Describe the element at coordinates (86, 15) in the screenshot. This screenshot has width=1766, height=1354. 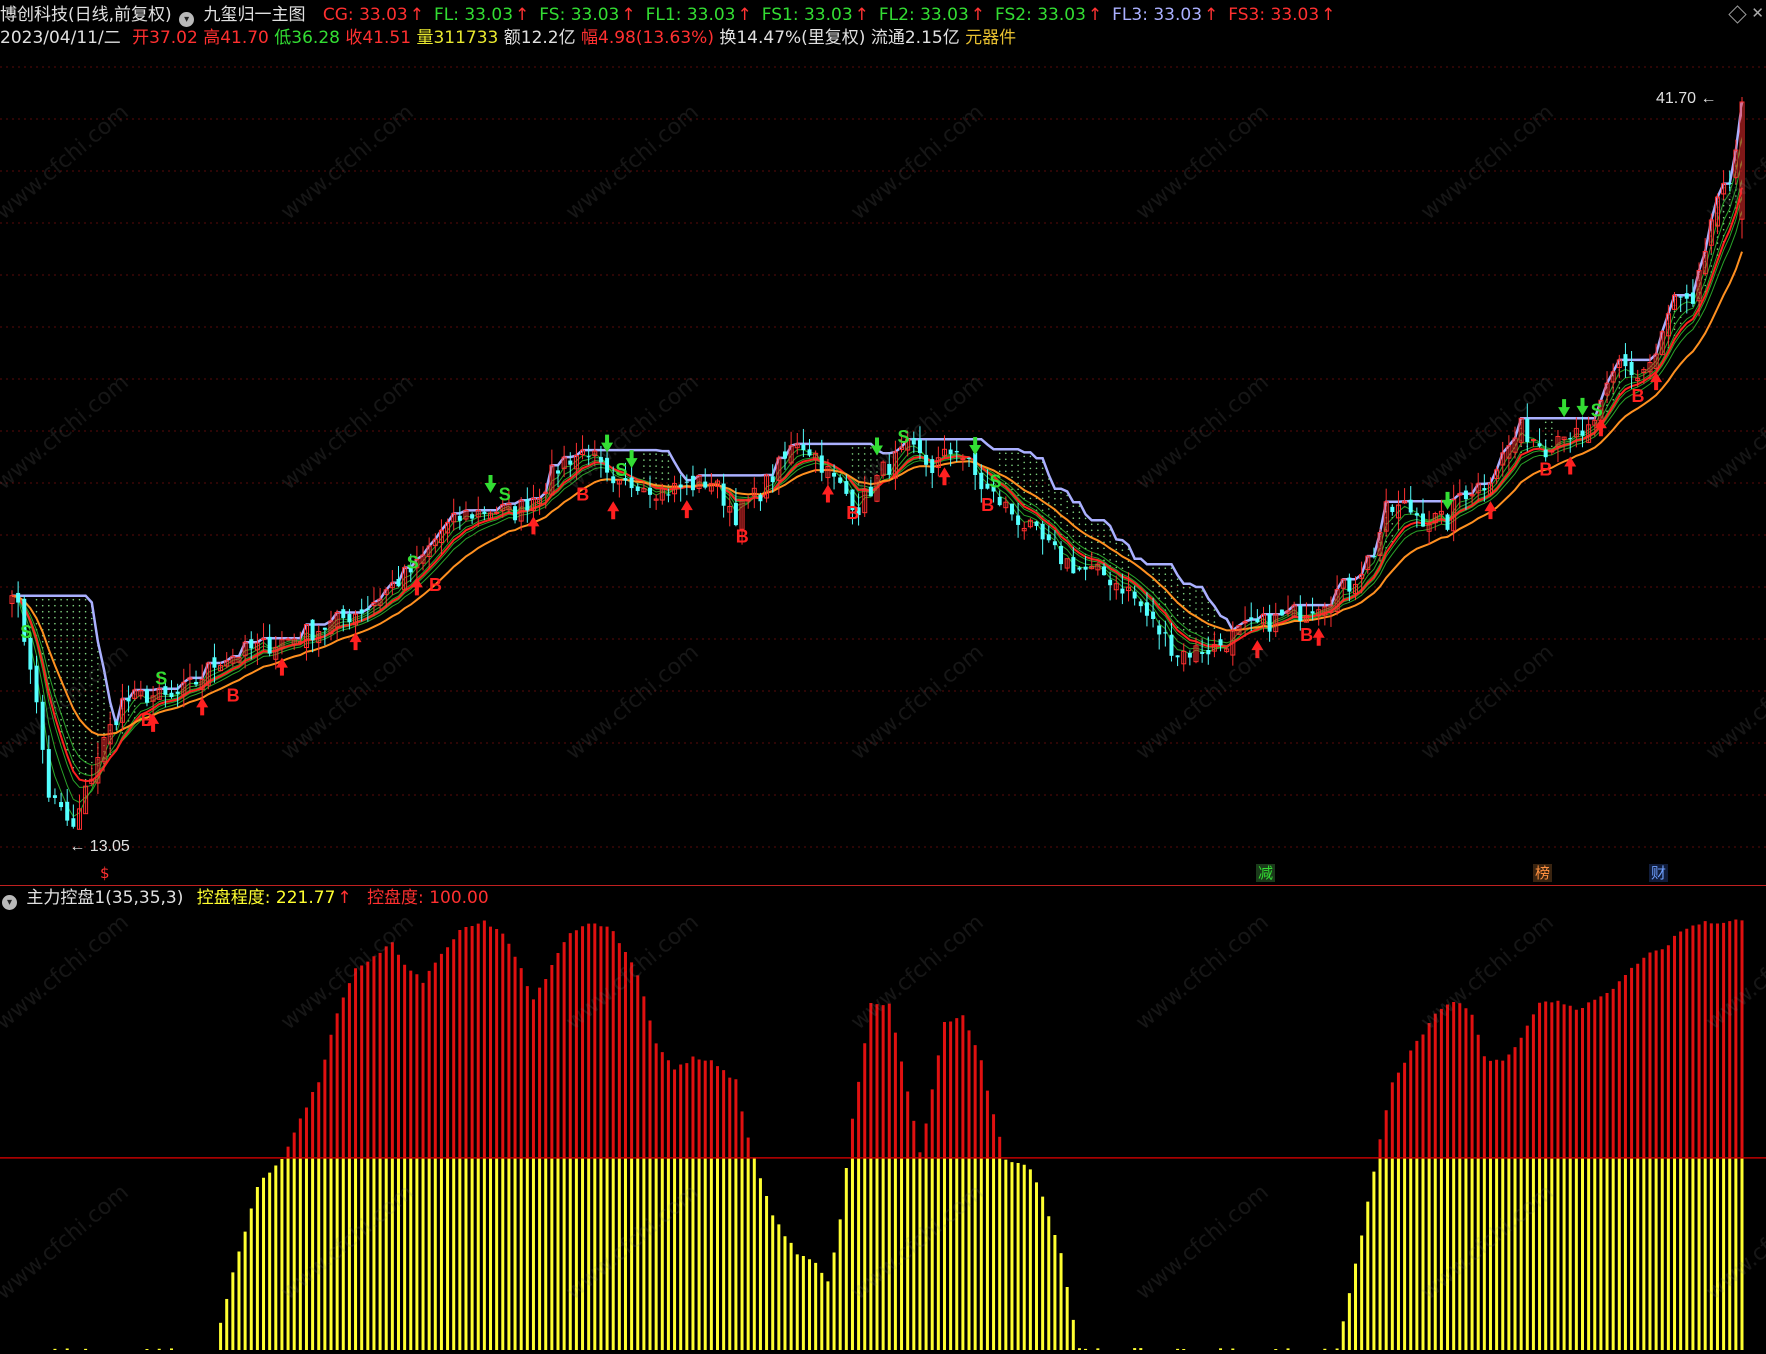
I see `stock-title: 博创科技(日线,前复权)` at that location.